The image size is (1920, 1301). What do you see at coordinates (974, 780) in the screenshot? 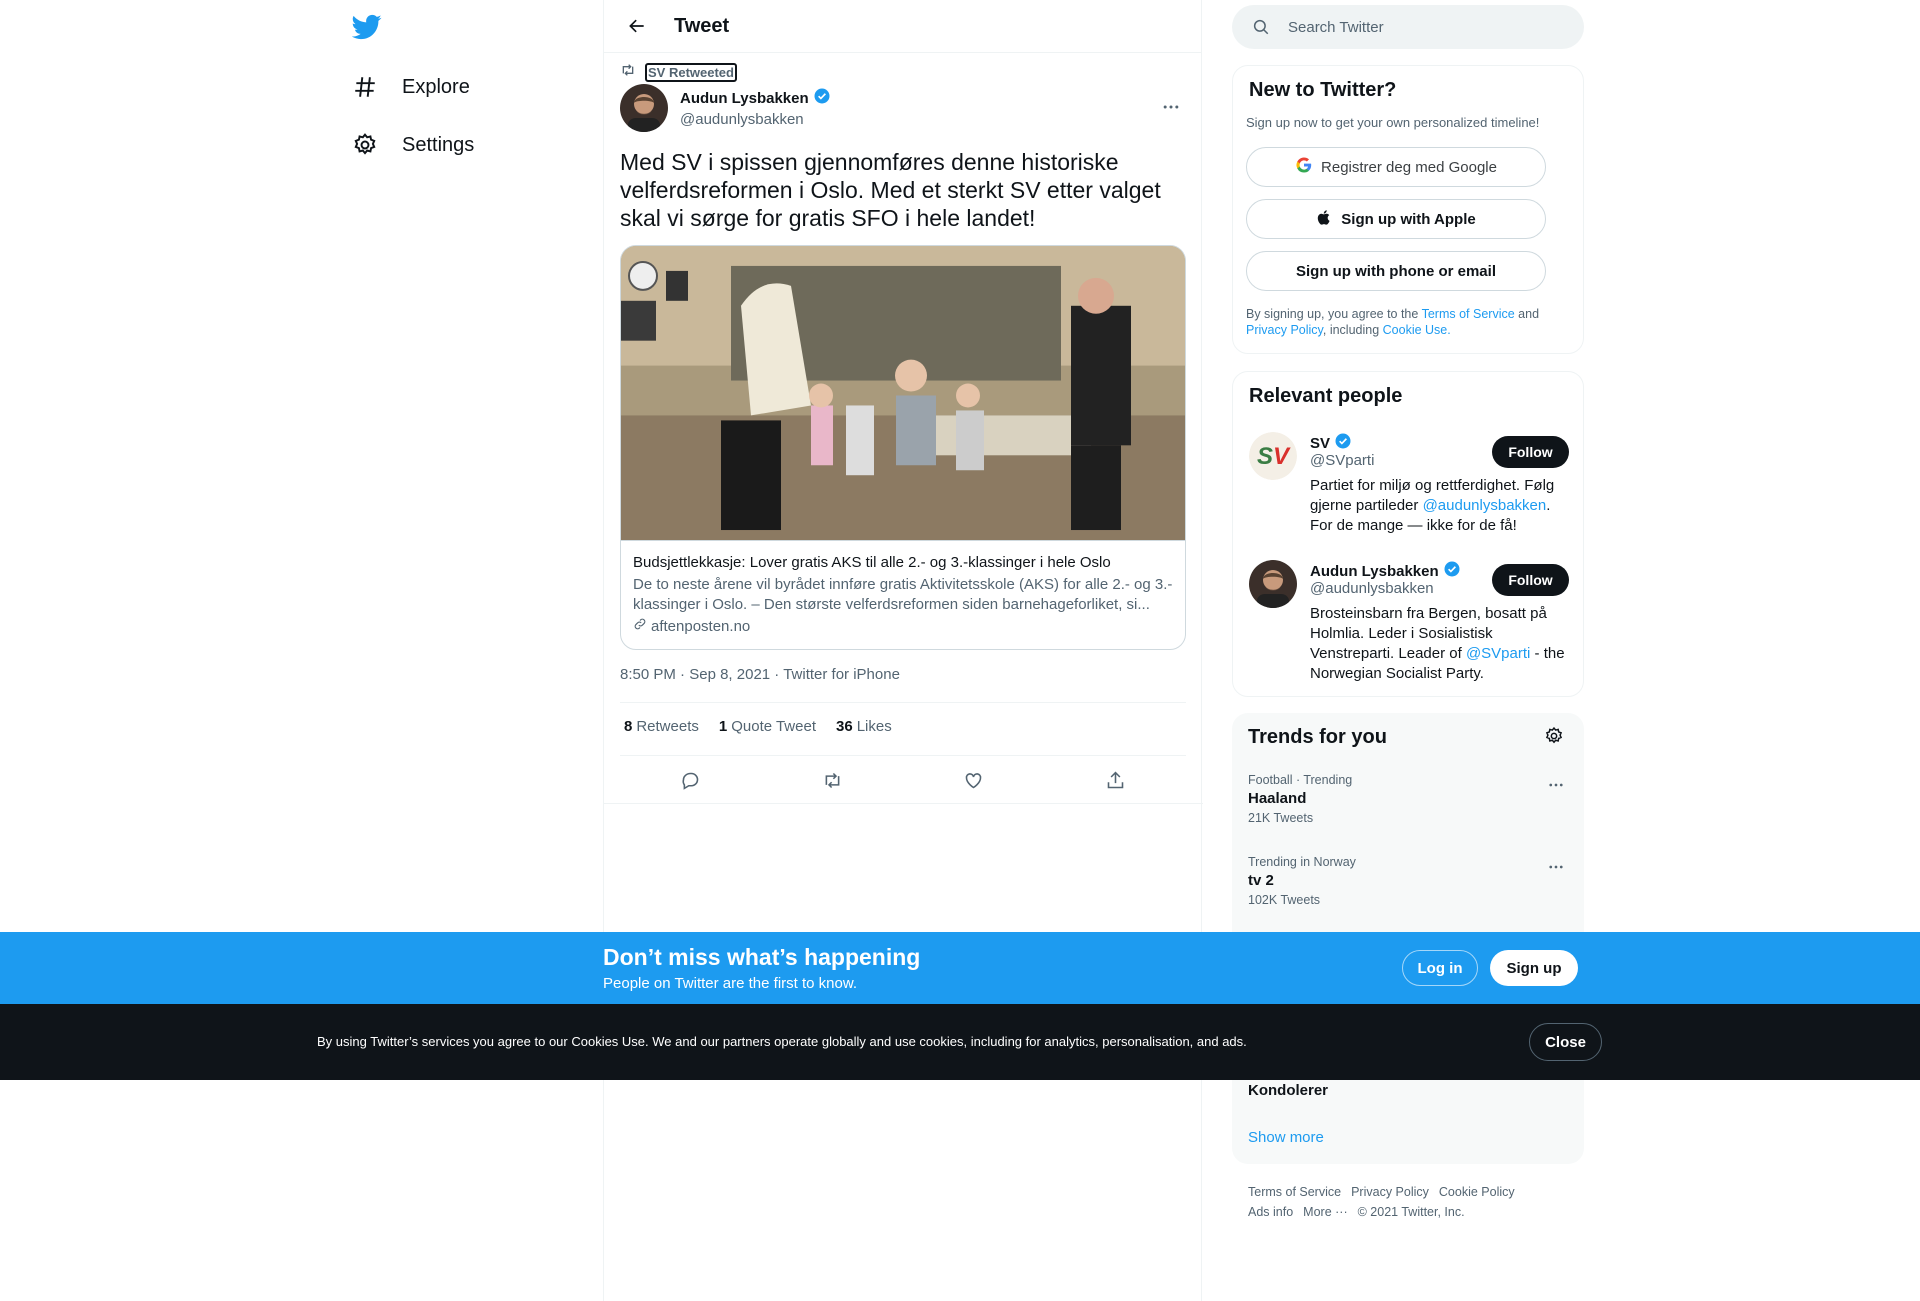
I see `like-heart-icon` at bounding box center [974, 780].